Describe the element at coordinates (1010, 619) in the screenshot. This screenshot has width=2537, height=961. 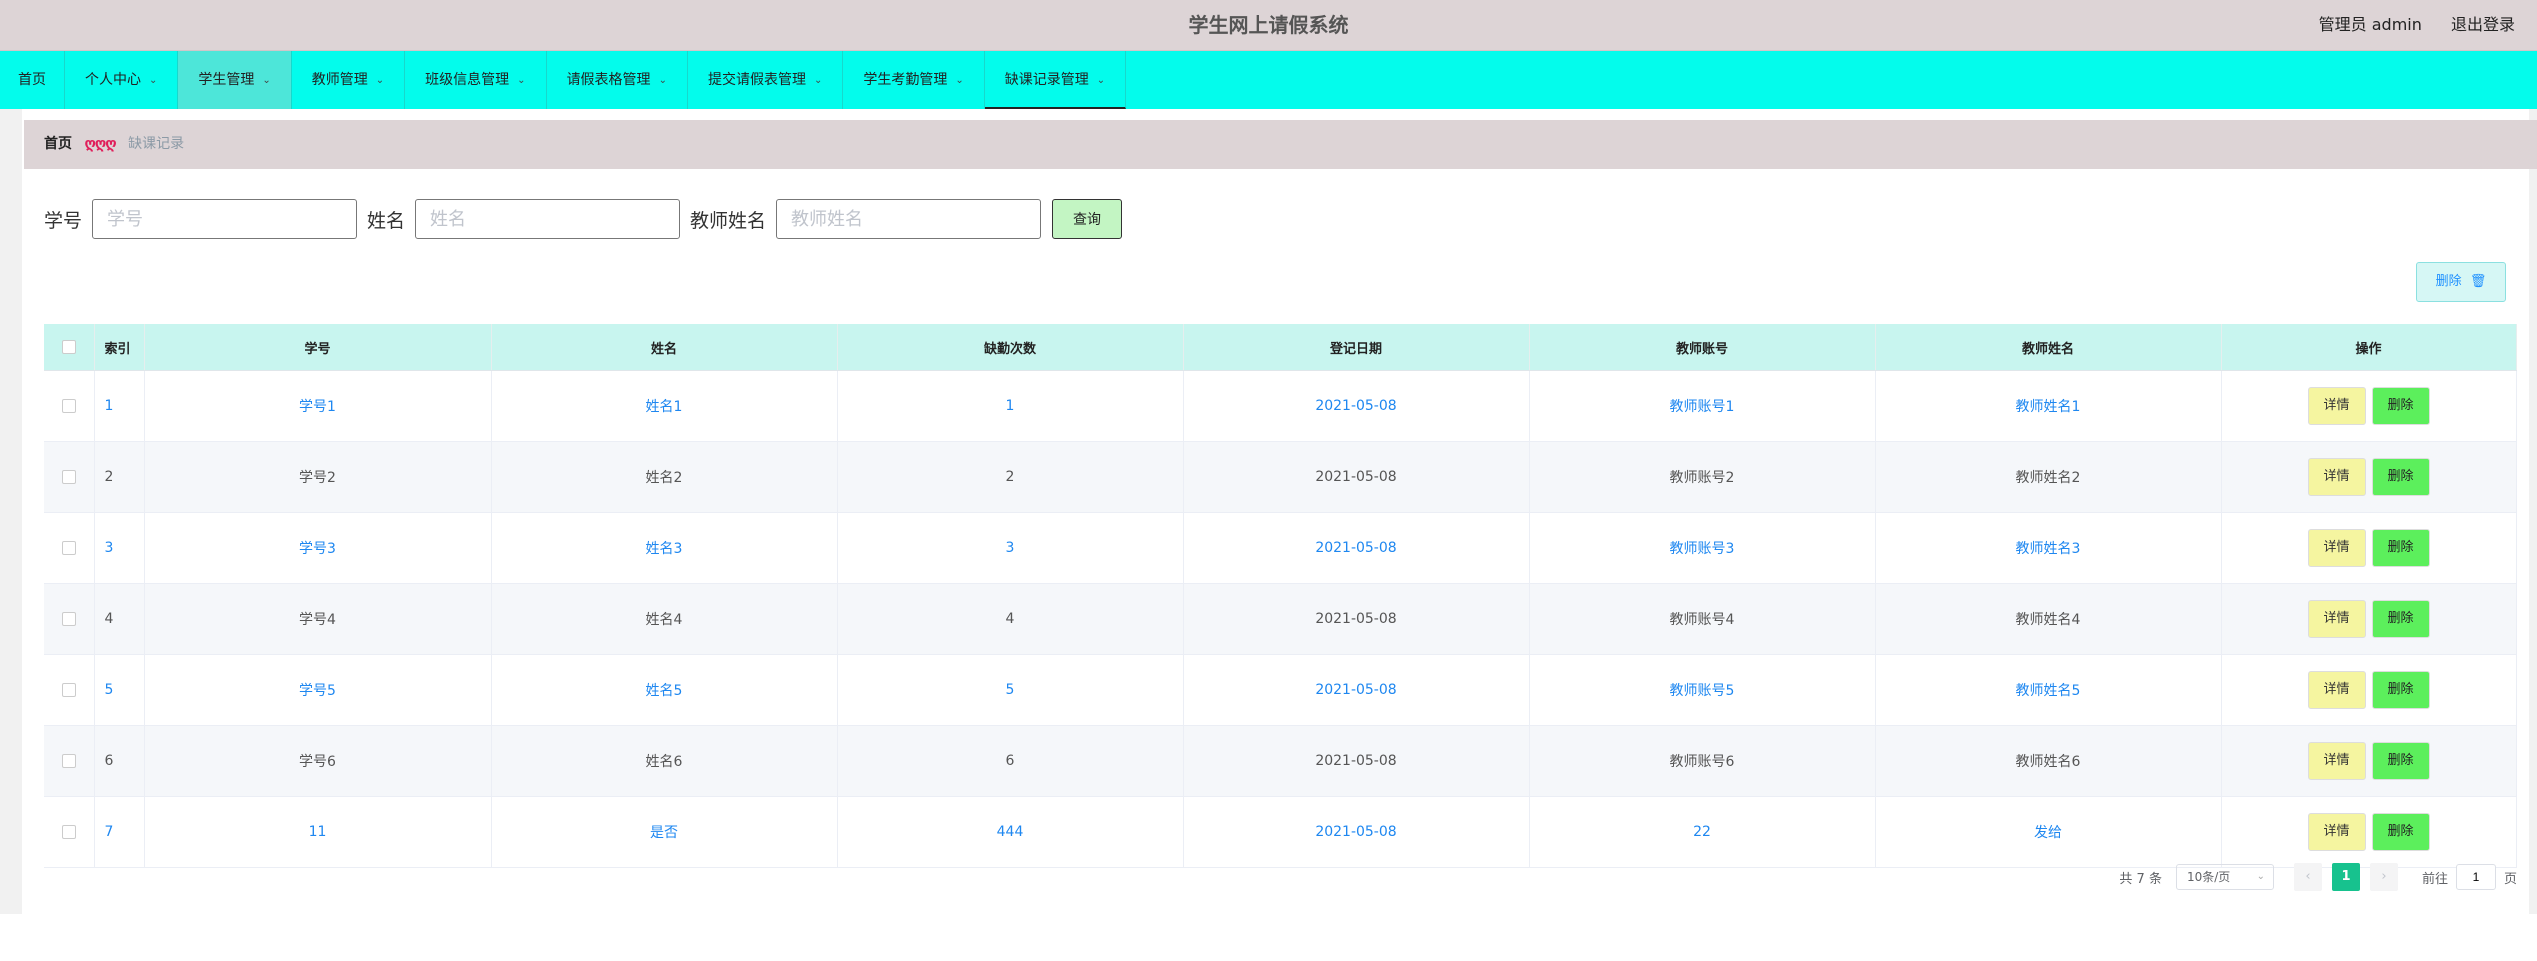
I see `cell-absences: 4` at that location.